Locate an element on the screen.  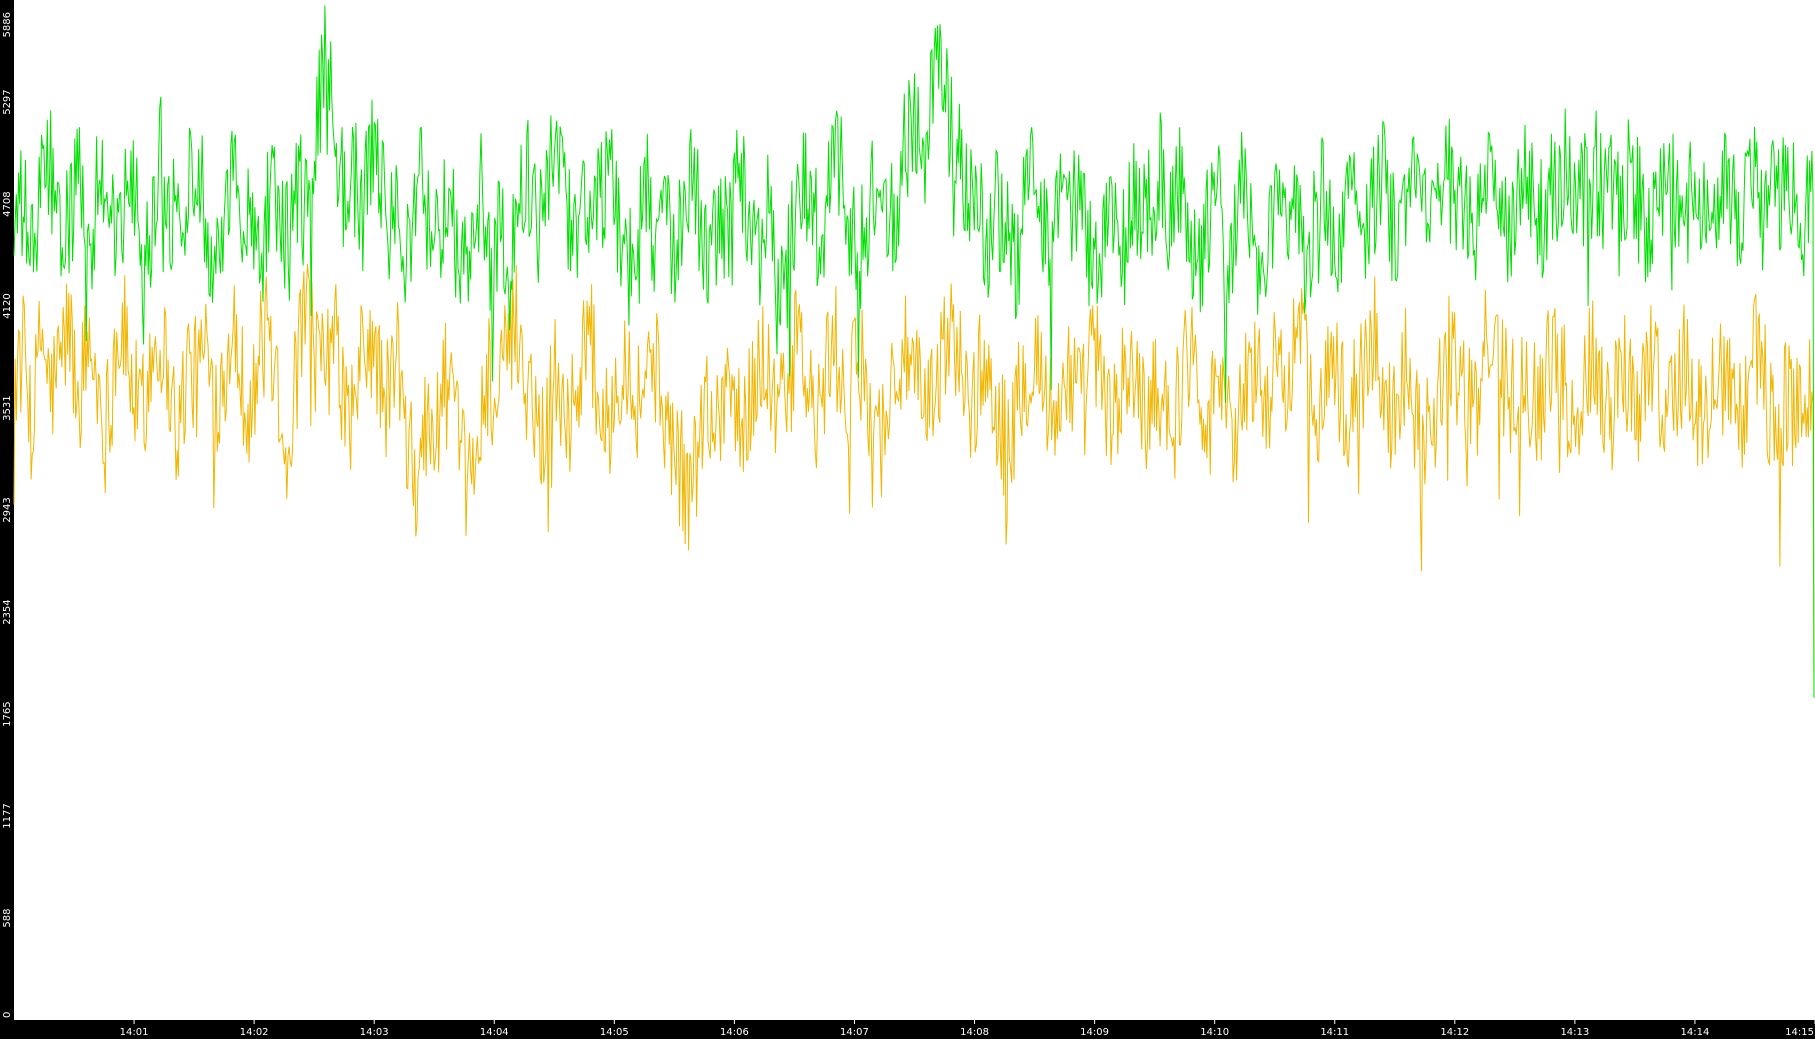
x-tick-label: 14:08 is located at coordinates (974, 1032).